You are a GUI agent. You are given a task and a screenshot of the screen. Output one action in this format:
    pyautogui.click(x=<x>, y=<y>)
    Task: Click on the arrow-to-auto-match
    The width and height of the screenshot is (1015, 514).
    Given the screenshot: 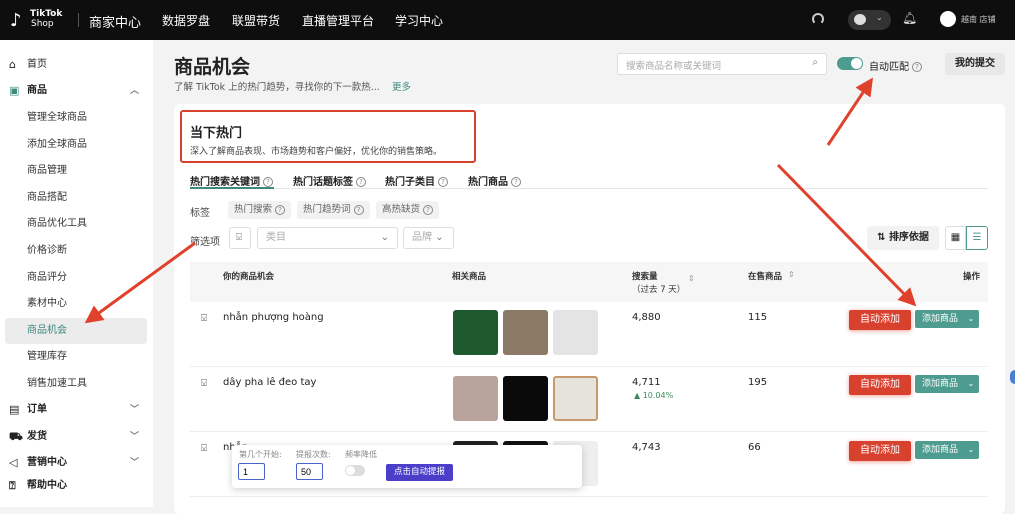 What is the action you would take?
    pyautogui.click(x=849, y=111)
    